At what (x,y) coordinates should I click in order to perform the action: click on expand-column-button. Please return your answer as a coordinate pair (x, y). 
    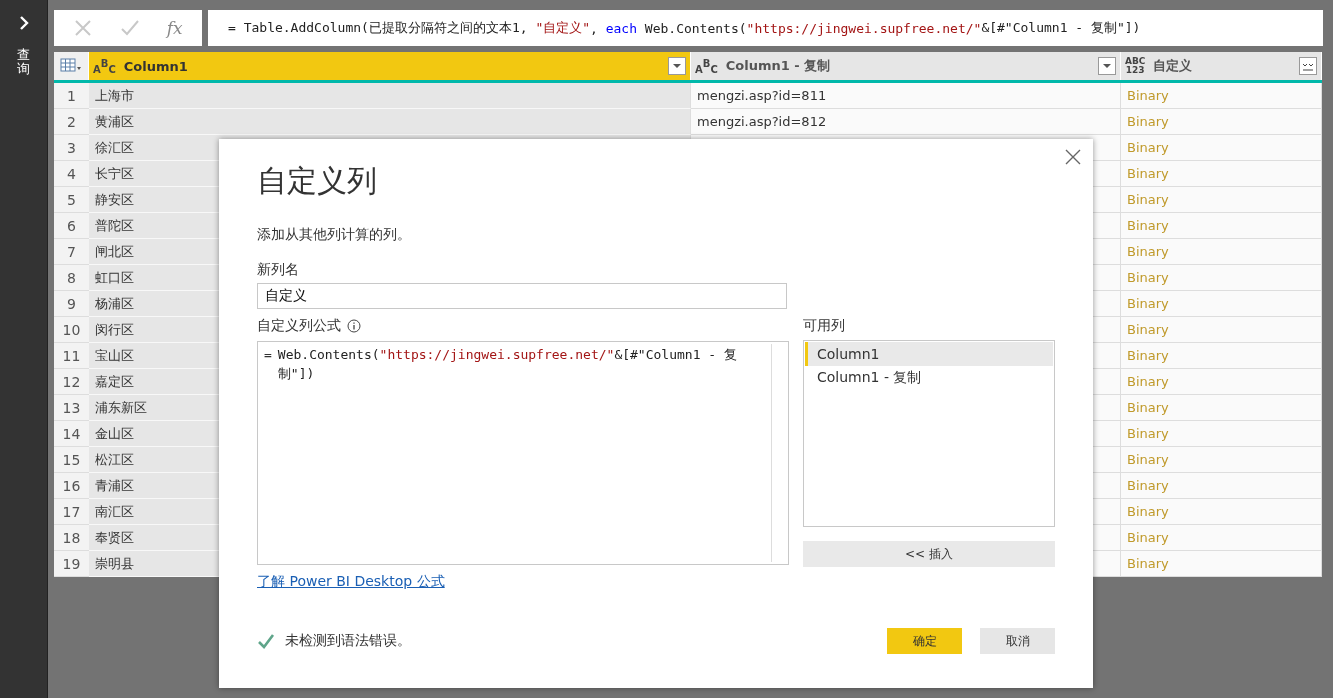
    Looking at the image, I should click on (1308, 66).